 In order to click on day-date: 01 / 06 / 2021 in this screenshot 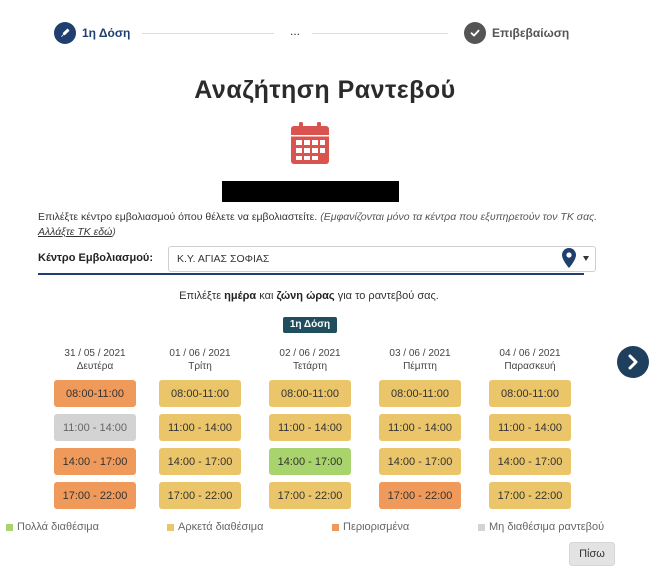, I will do `click(200, 353)`.